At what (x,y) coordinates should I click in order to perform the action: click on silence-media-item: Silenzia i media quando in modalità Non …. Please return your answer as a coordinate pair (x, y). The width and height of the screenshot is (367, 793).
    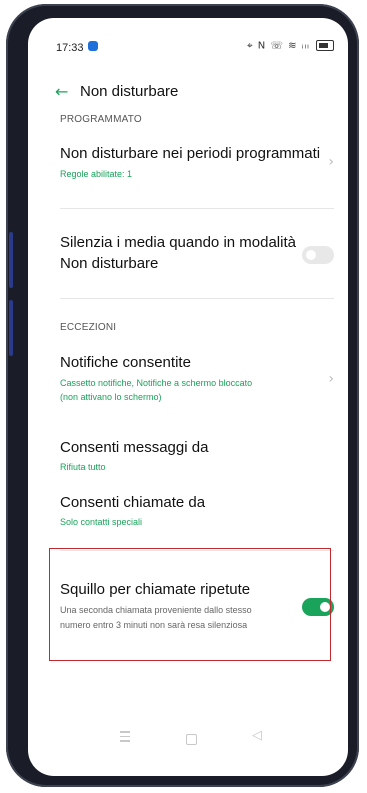
    Looking at the image, I should click on (188, 255).